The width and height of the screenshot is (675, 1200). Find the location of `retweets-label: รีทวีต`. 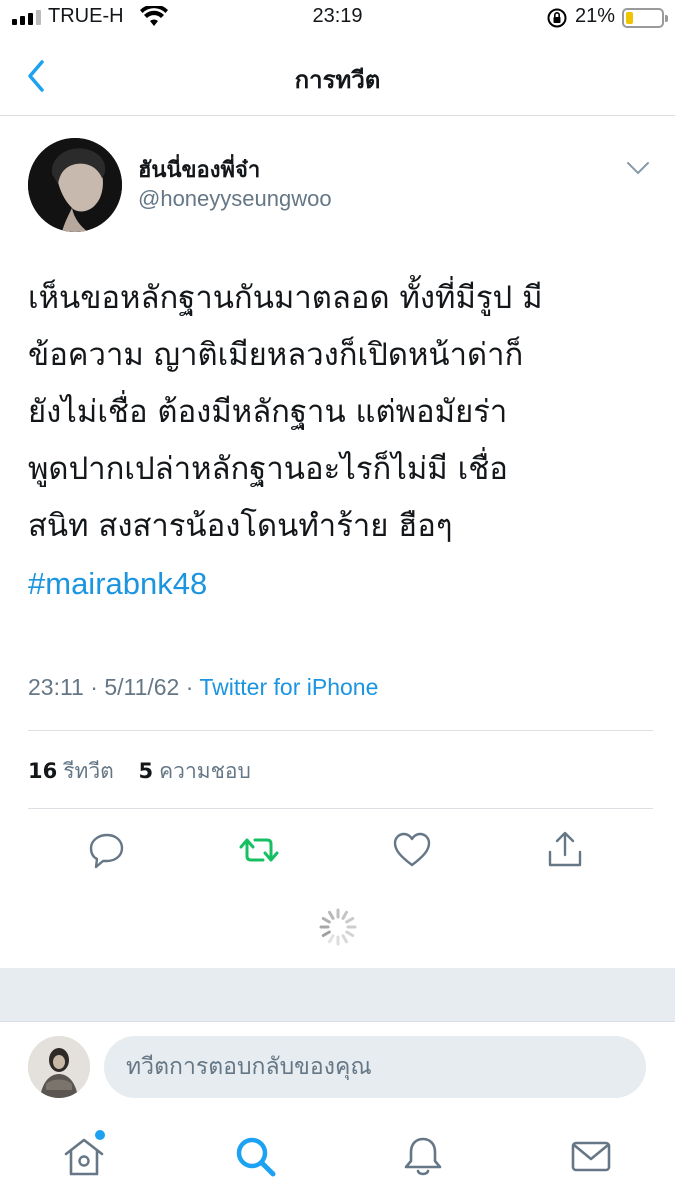

retweets-label: รีทวีต is located at coordinates (88, 771).